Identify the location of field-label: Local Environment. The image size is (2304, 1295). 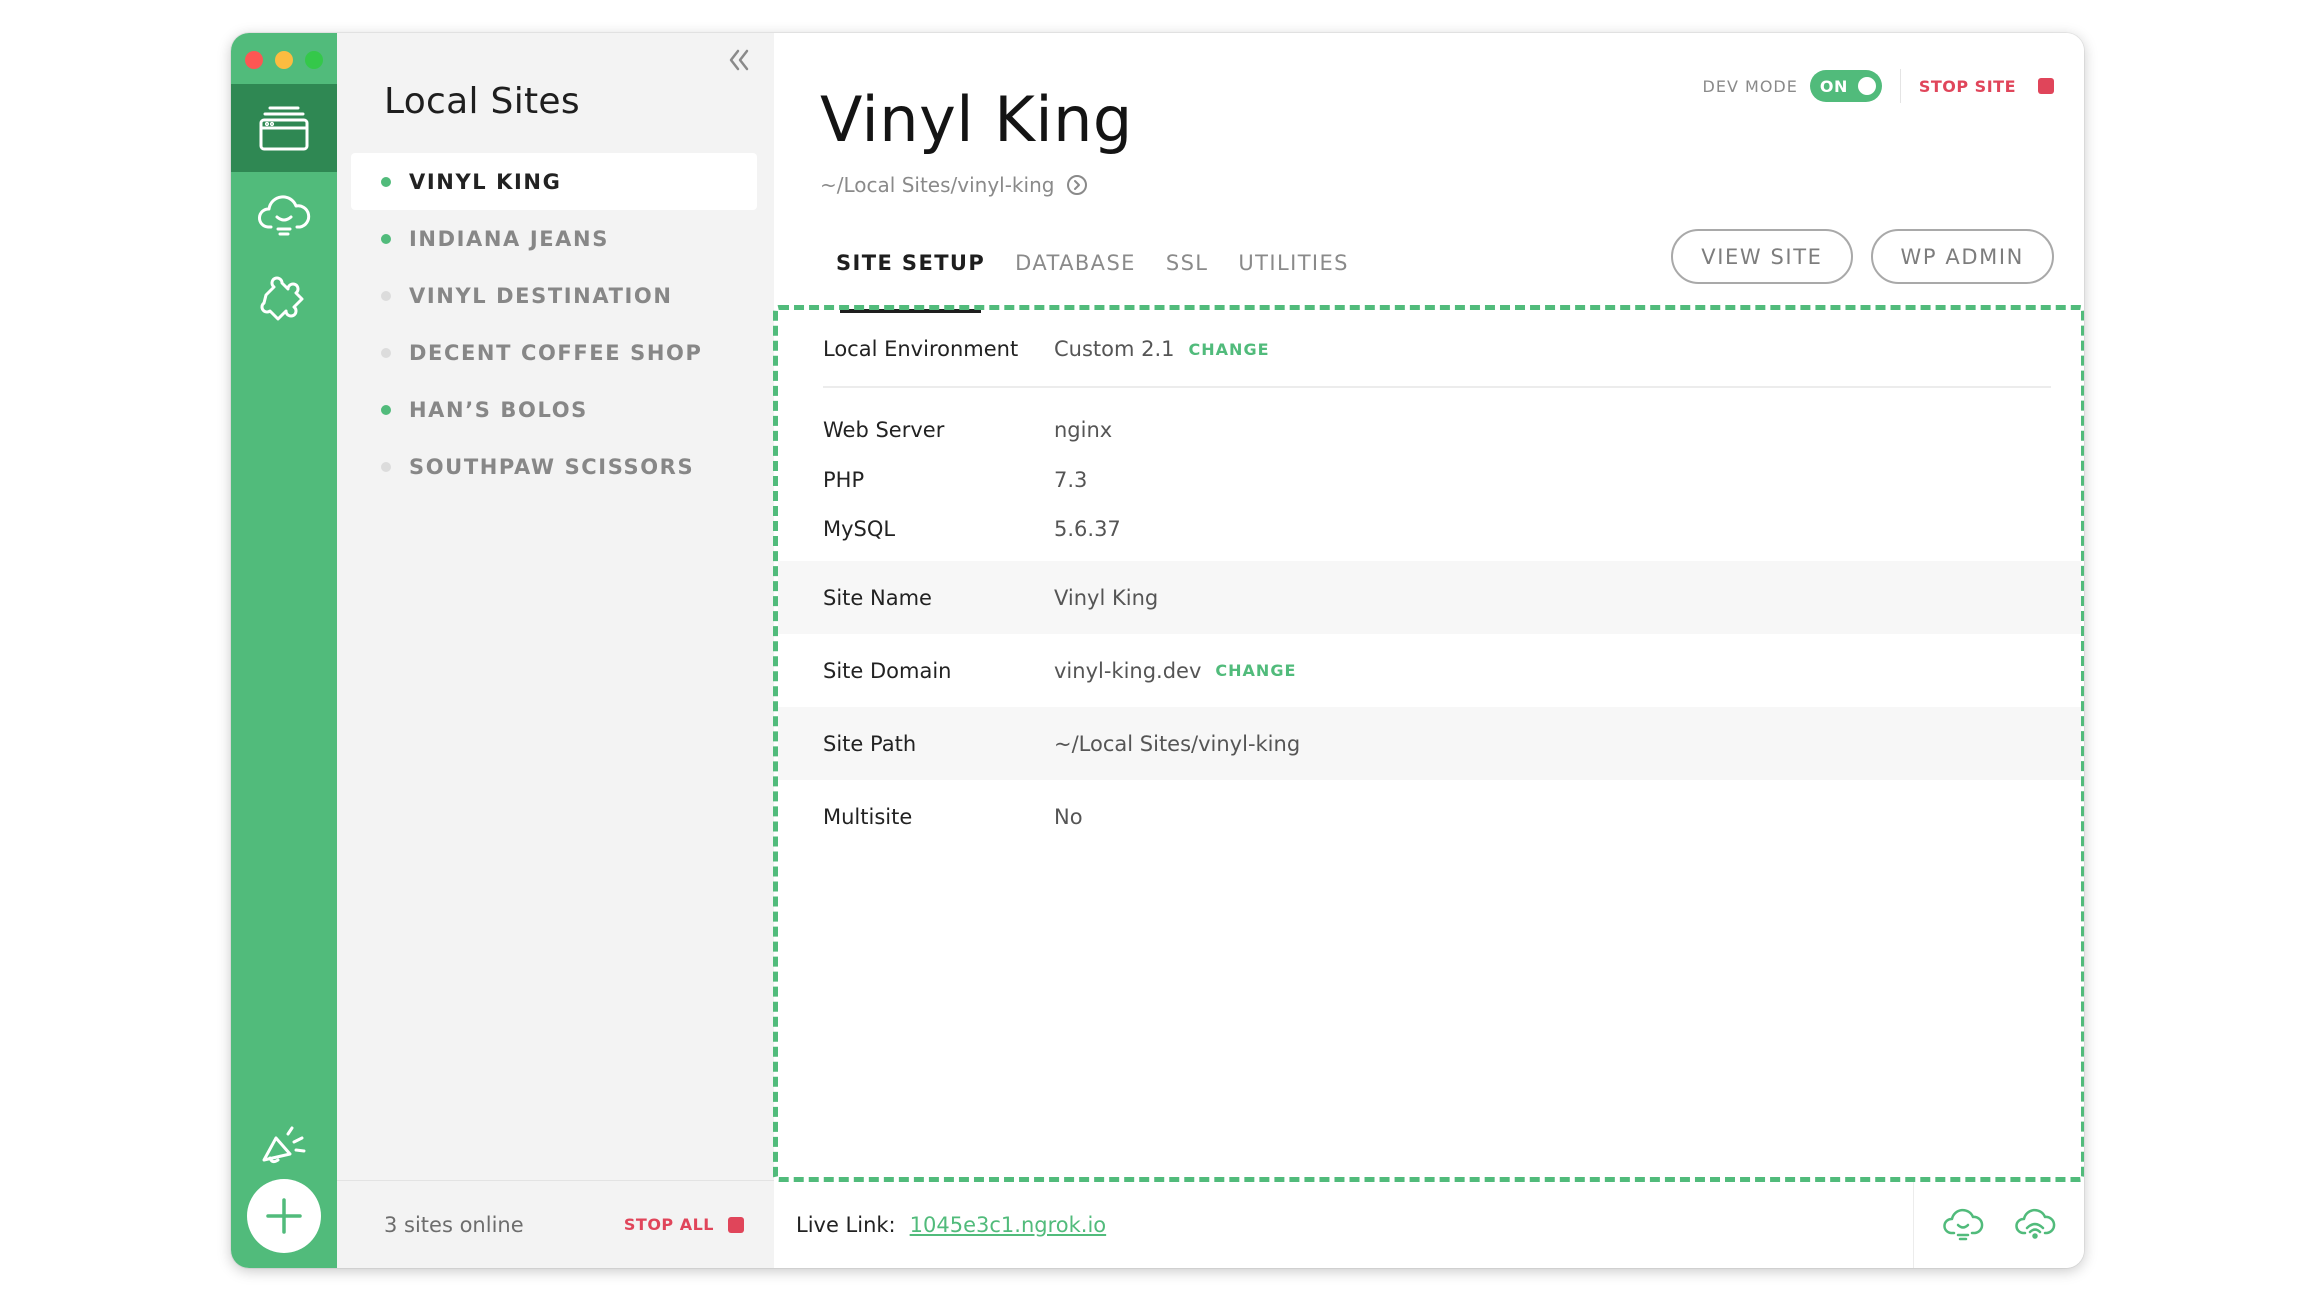
(921, 349).